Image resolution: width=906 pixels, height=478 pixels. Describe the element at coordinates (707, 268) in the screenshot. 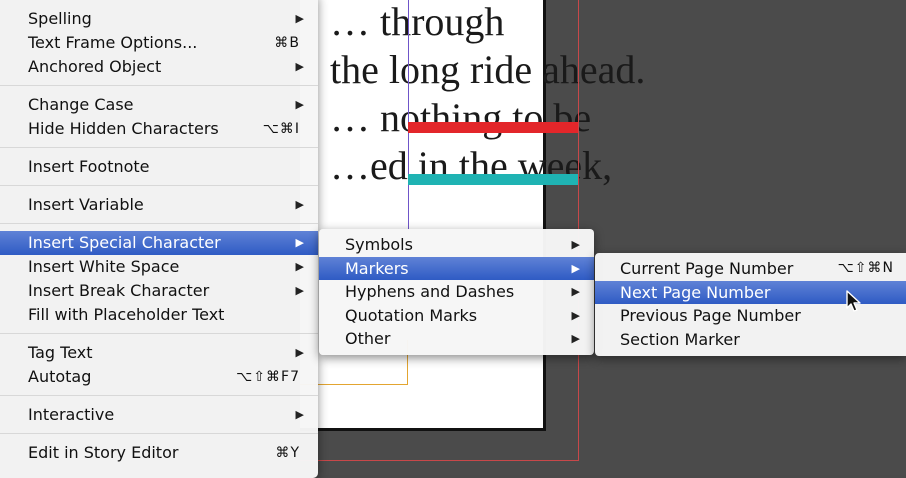

I see `menu-item-label: Current Page Number` at that location.